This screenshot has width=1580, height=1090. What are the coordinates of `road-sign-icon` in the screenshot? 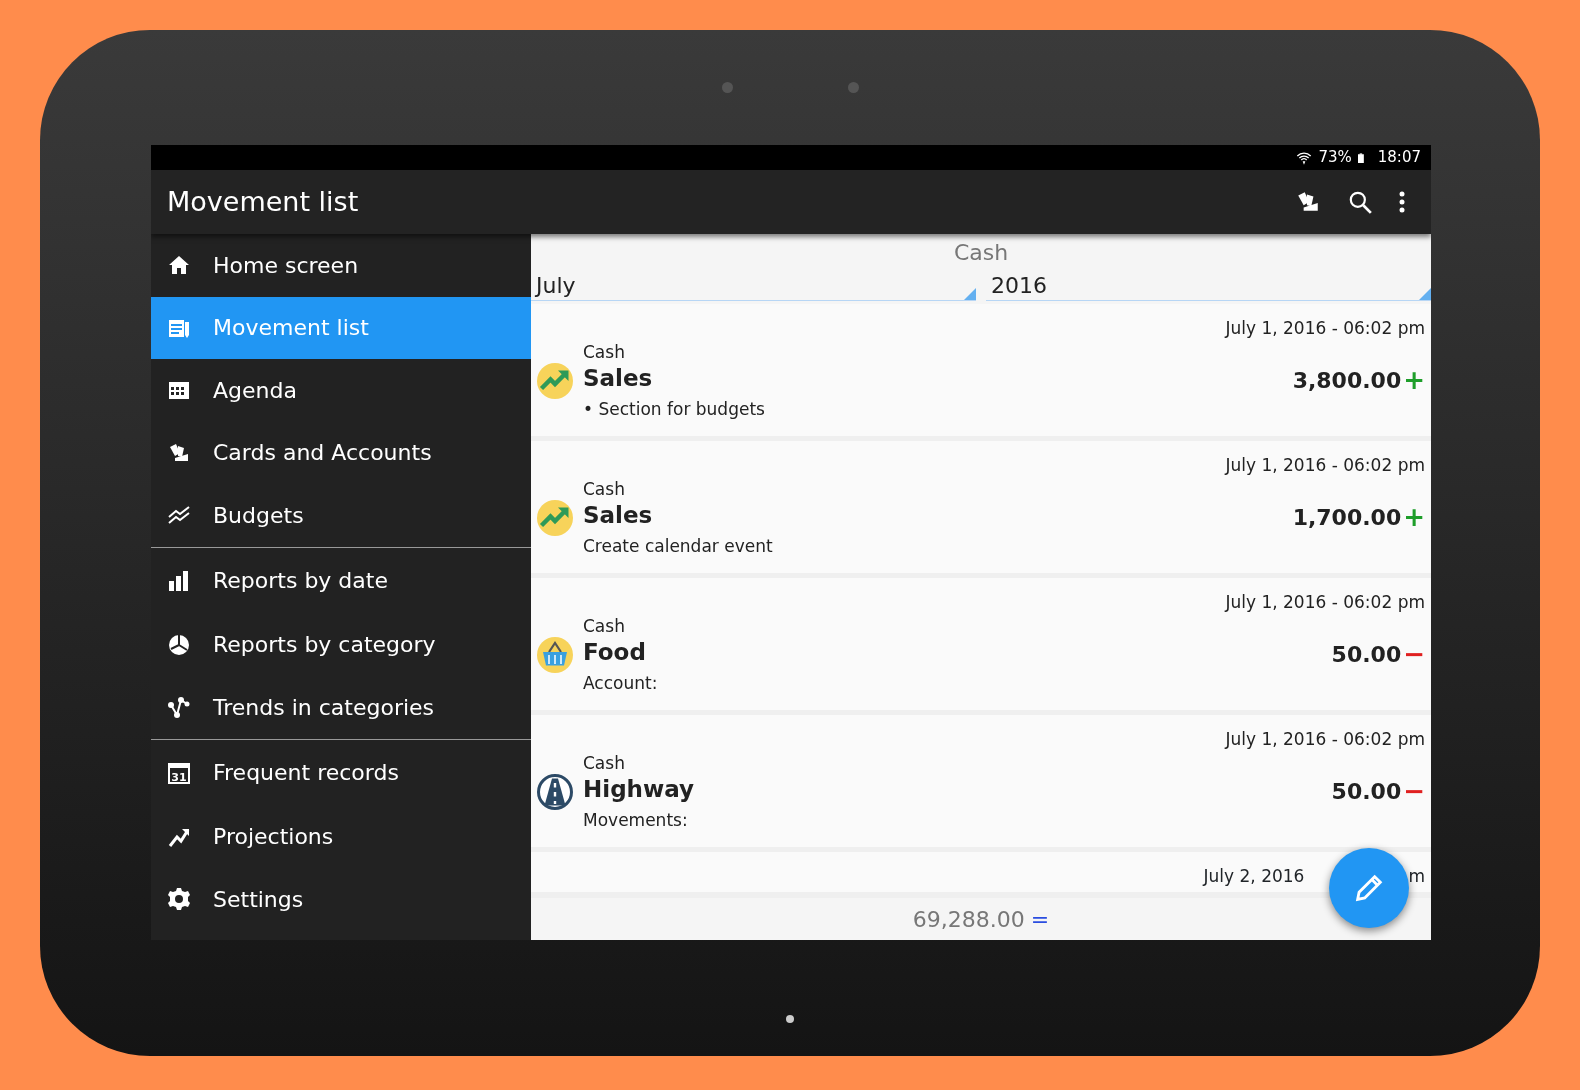 It's located at (555, 791).